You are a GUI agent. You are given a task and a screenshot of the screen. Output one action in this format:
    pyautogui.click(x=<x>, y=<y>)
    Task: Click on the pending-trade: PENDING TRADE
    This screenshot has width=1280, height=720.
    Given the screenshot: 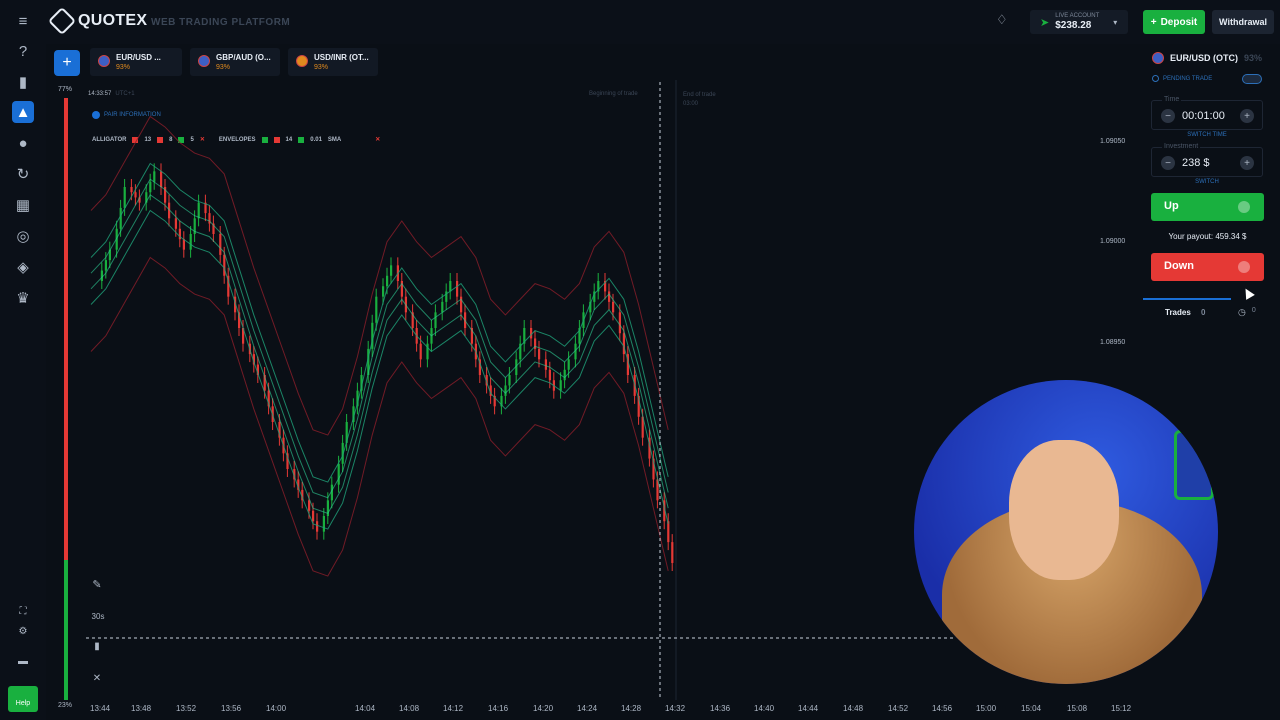 What is the action you would take?
    pyautogui.click(x=1182, y=78)
    